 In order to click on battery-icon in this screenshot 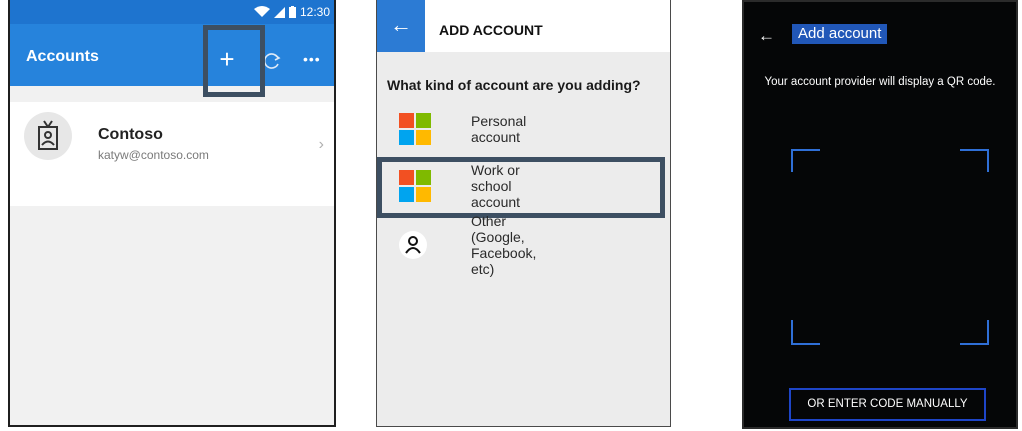, I will do `click(292, 12)`.